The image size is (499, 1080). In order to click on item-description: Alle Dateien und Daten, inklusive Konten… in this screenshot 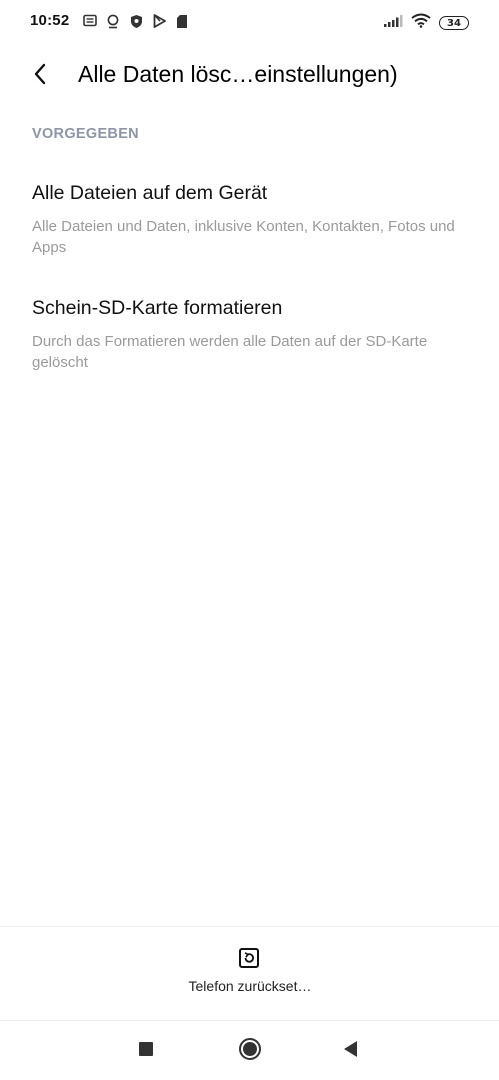, I will do `click(243, 237)`.